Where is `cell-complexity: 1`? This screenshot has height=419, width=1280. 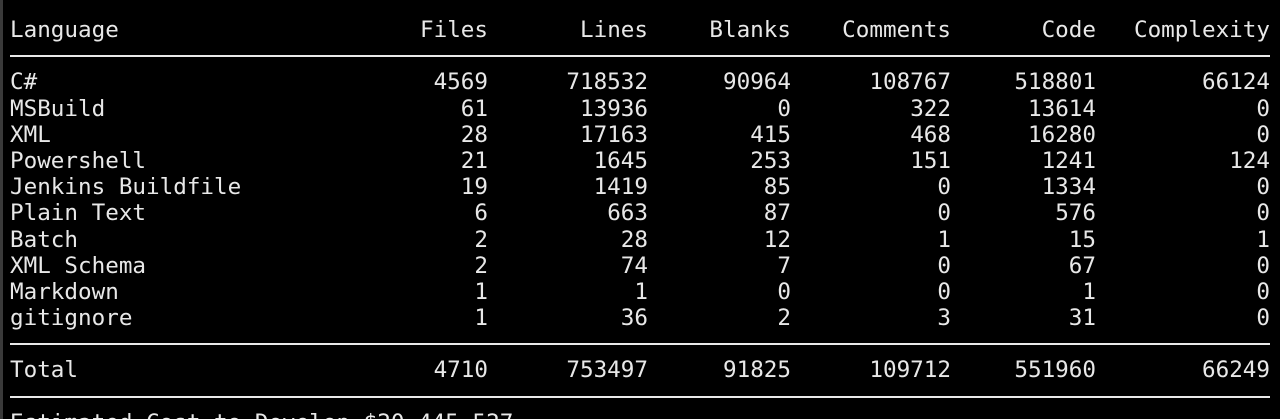 cell-complexity: 1 is located at coordinates (1263, 239).